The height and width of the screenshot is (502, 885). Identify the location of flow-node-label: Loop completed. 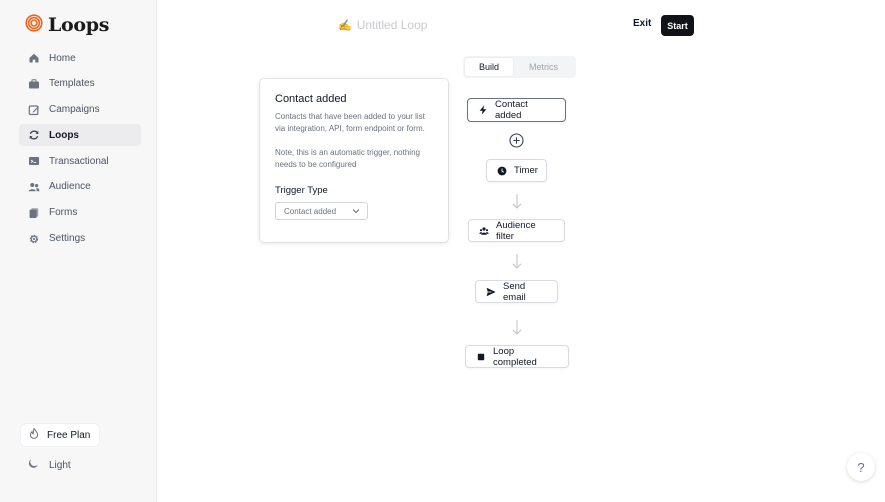
(515, 356).